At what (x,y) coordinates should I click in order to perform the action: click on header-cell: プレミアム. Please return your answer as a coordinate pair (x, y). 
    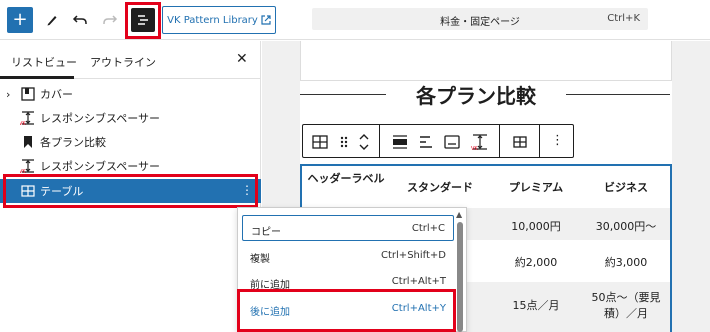
    Looking at the image, I should click on (536, 187).